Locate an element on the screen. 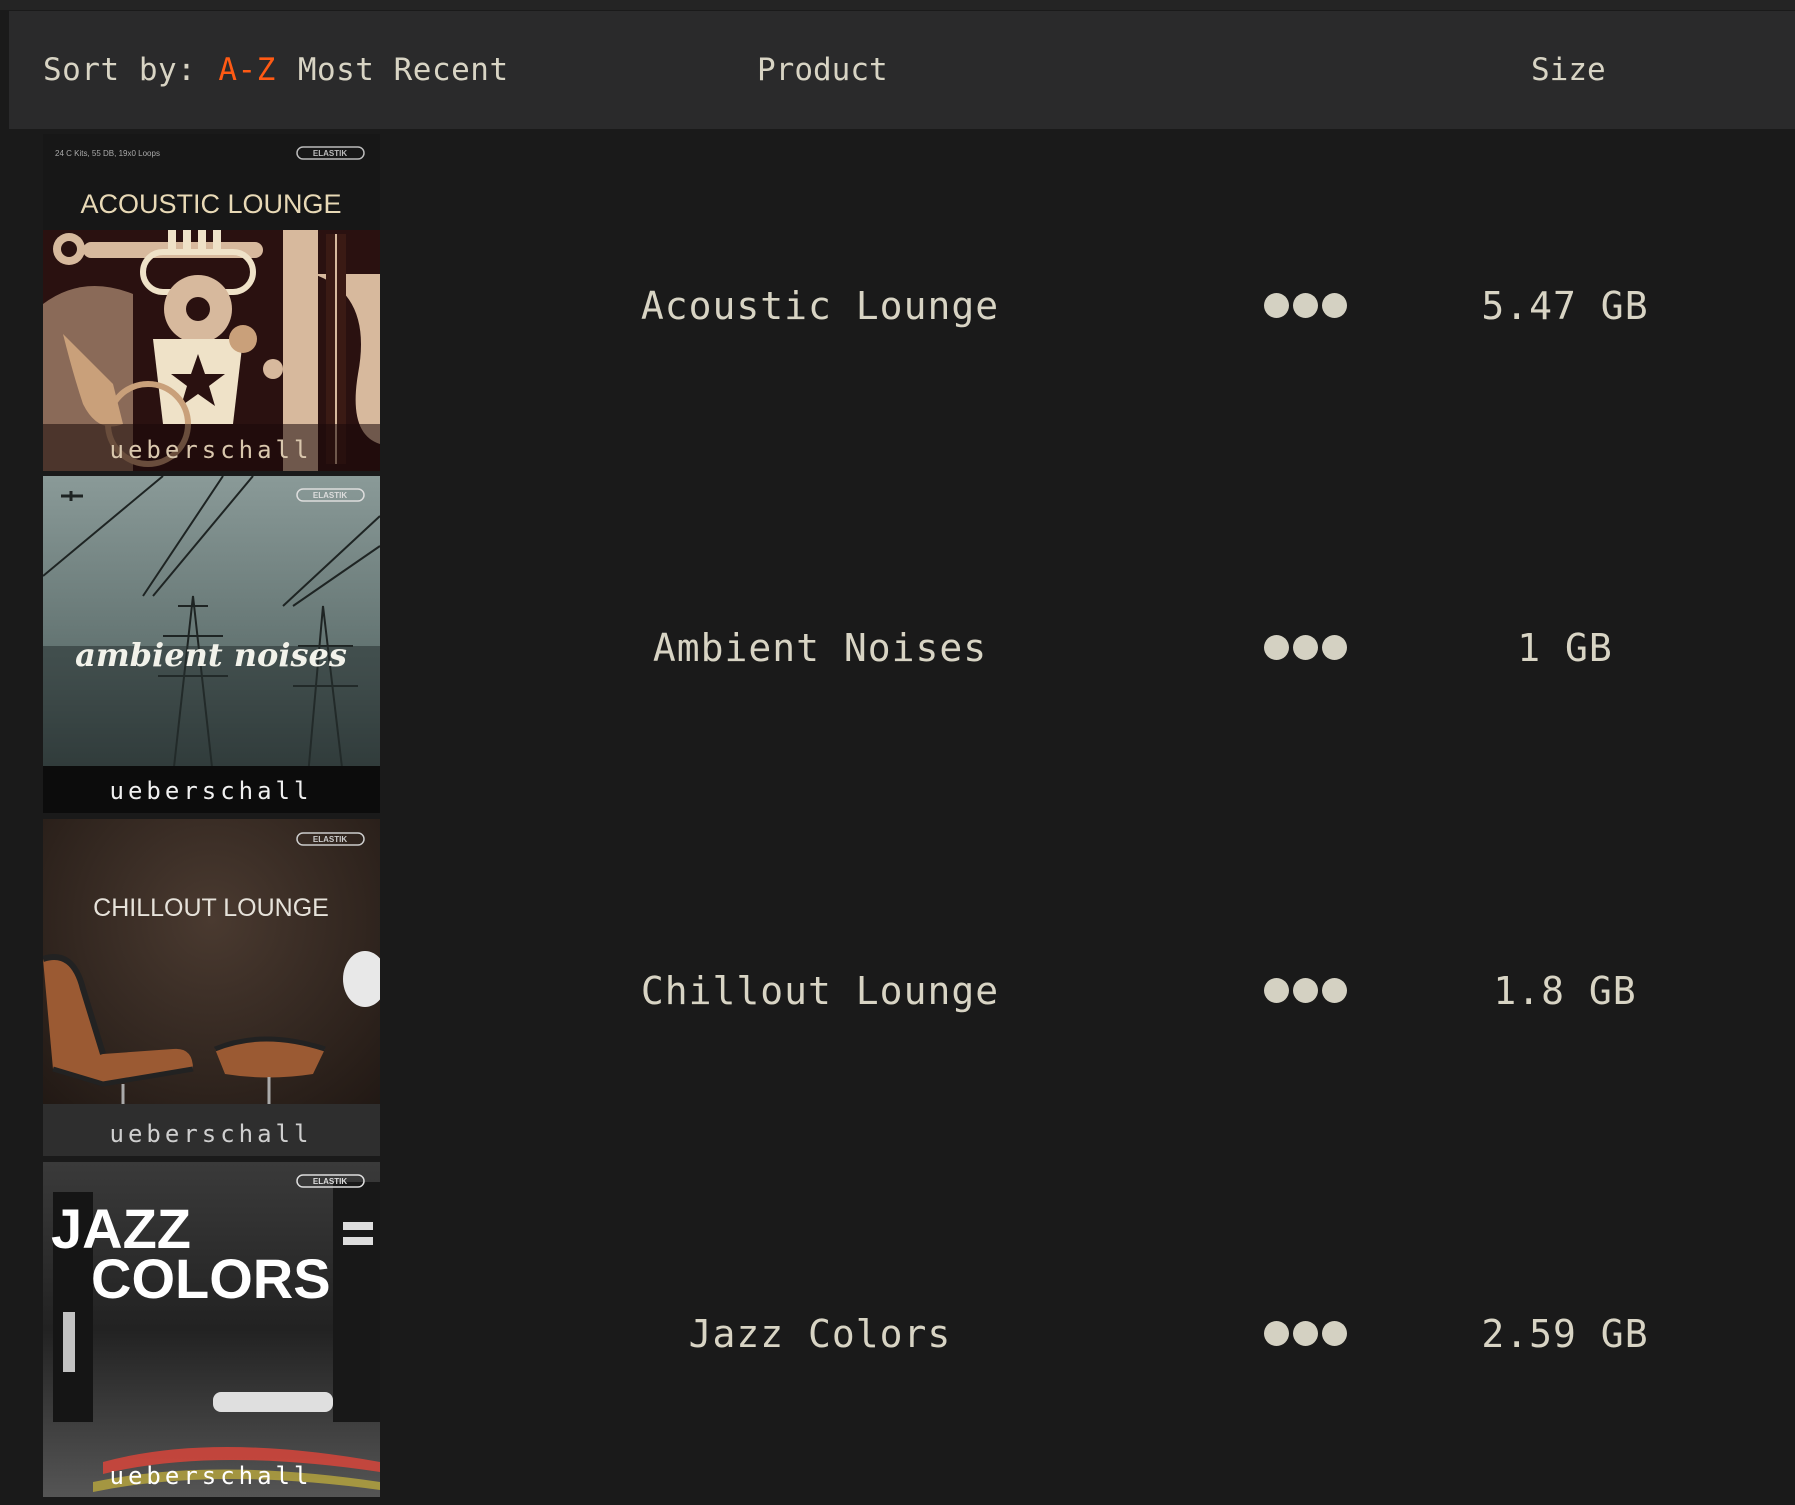 The width and height of the screenshot is (1795, 1505). sort-label: Sort by: is located at coordinates (120, 70).